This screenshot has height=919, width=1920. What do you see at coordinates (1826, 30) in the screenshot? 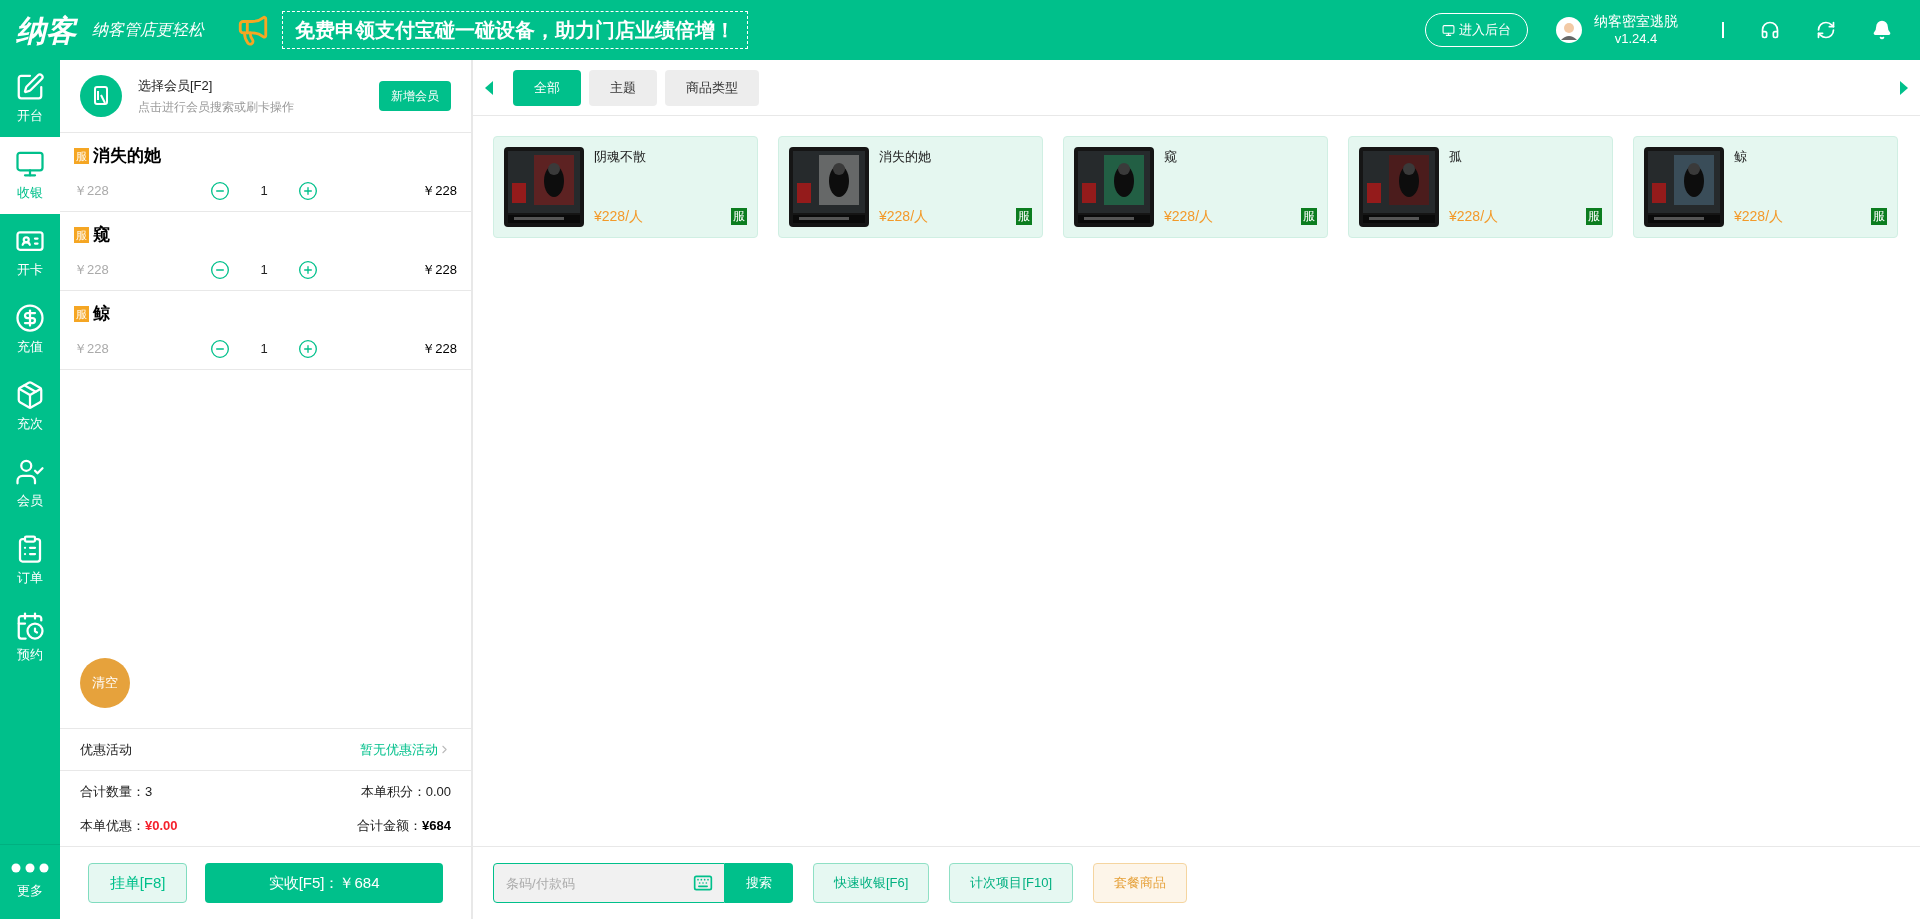
I see `sync-icon` at bounding box center [1826, 30].